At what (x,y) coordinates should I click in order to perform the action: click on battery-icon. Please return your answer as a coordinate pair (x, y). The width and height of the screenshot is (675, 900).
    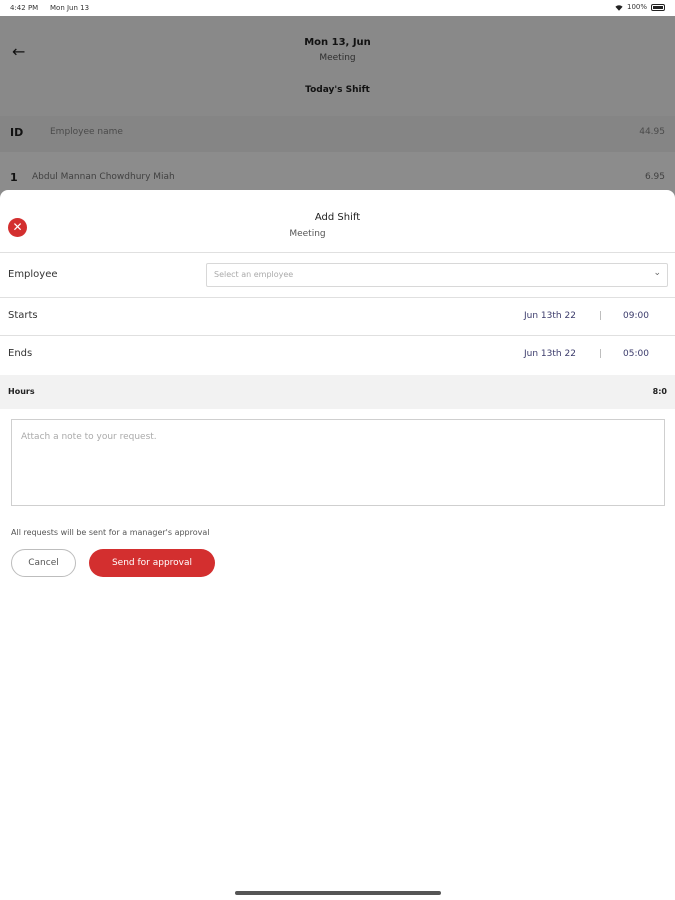
    Looking at the image, I should click on (658, 7).